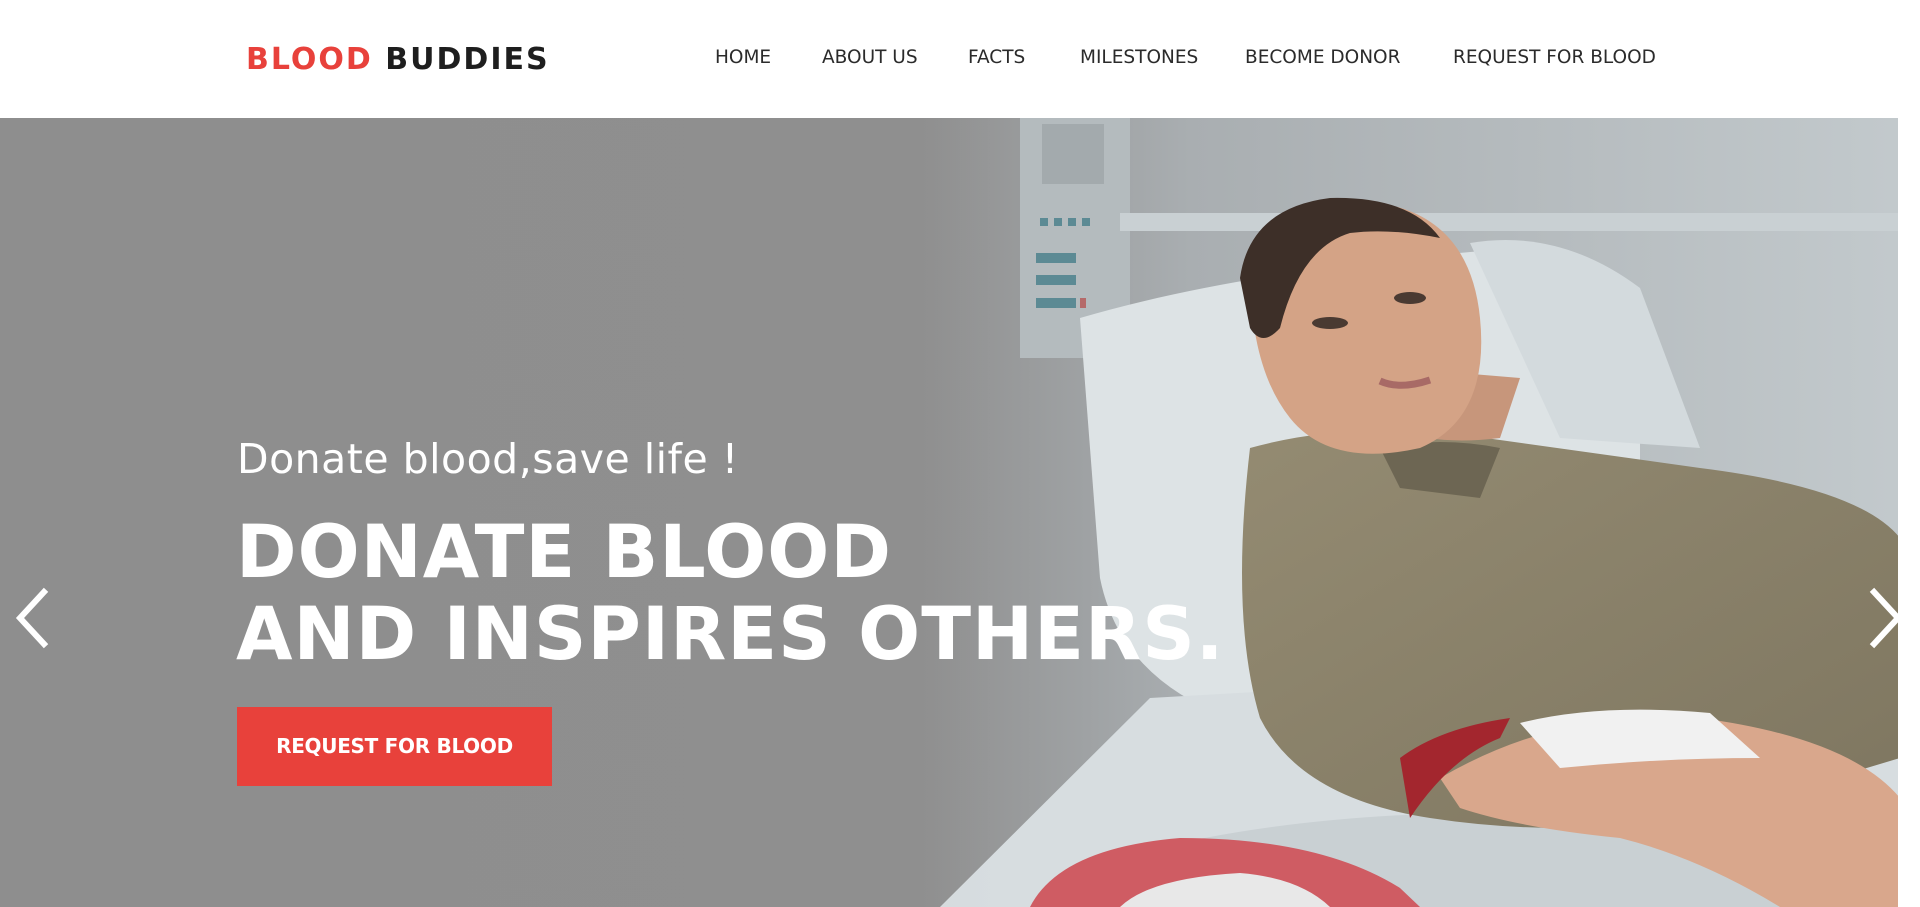 This screenshot has width=1920, height=907. I want to click on hero-subtitle: Donate blood,save life !, so click(488, 459).